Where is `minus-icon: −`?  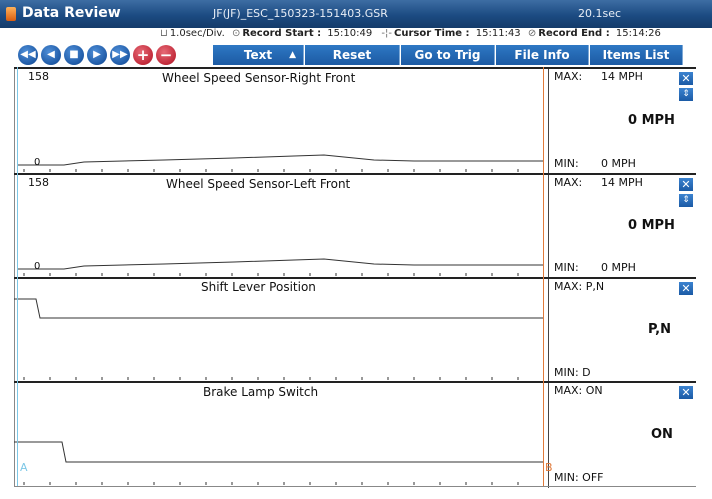 minus-icon: − is located at coordinates (166, 55).